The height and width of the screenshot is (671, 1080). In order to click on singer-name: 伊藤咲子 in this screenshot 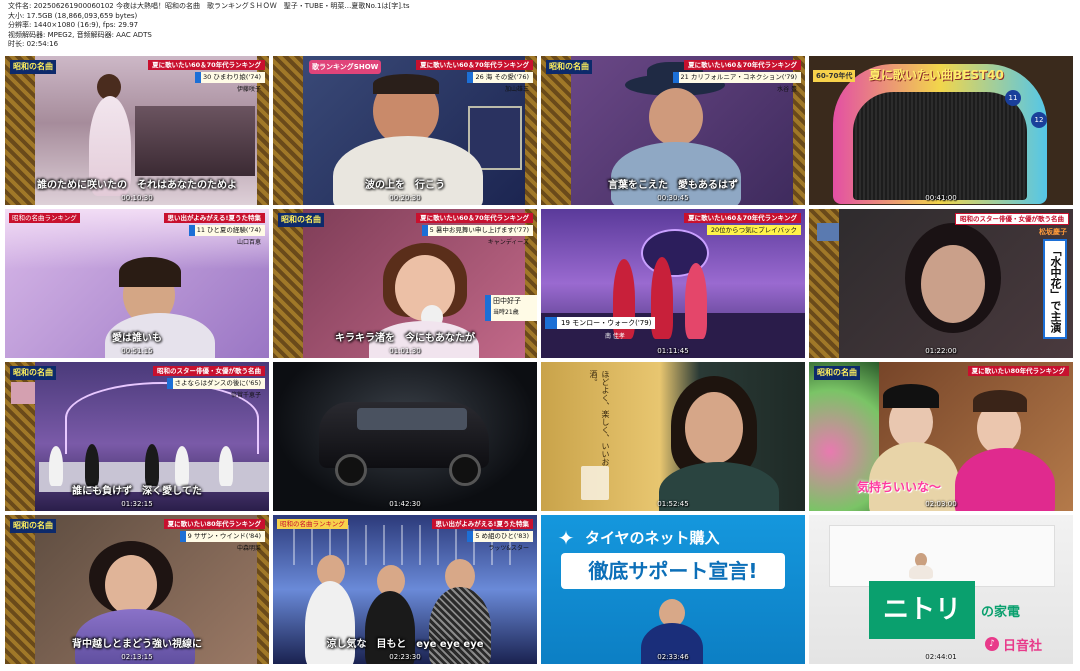, I will do `click(248, 89)`.